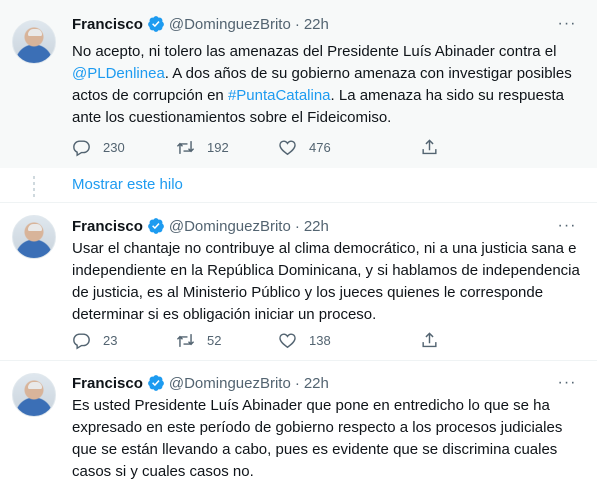 This screenshot has width=597, height=479. What do you see at coordinates (34, 187) in the screenshot?
I see `thread-connector-line` at bounding box center [34, 187].